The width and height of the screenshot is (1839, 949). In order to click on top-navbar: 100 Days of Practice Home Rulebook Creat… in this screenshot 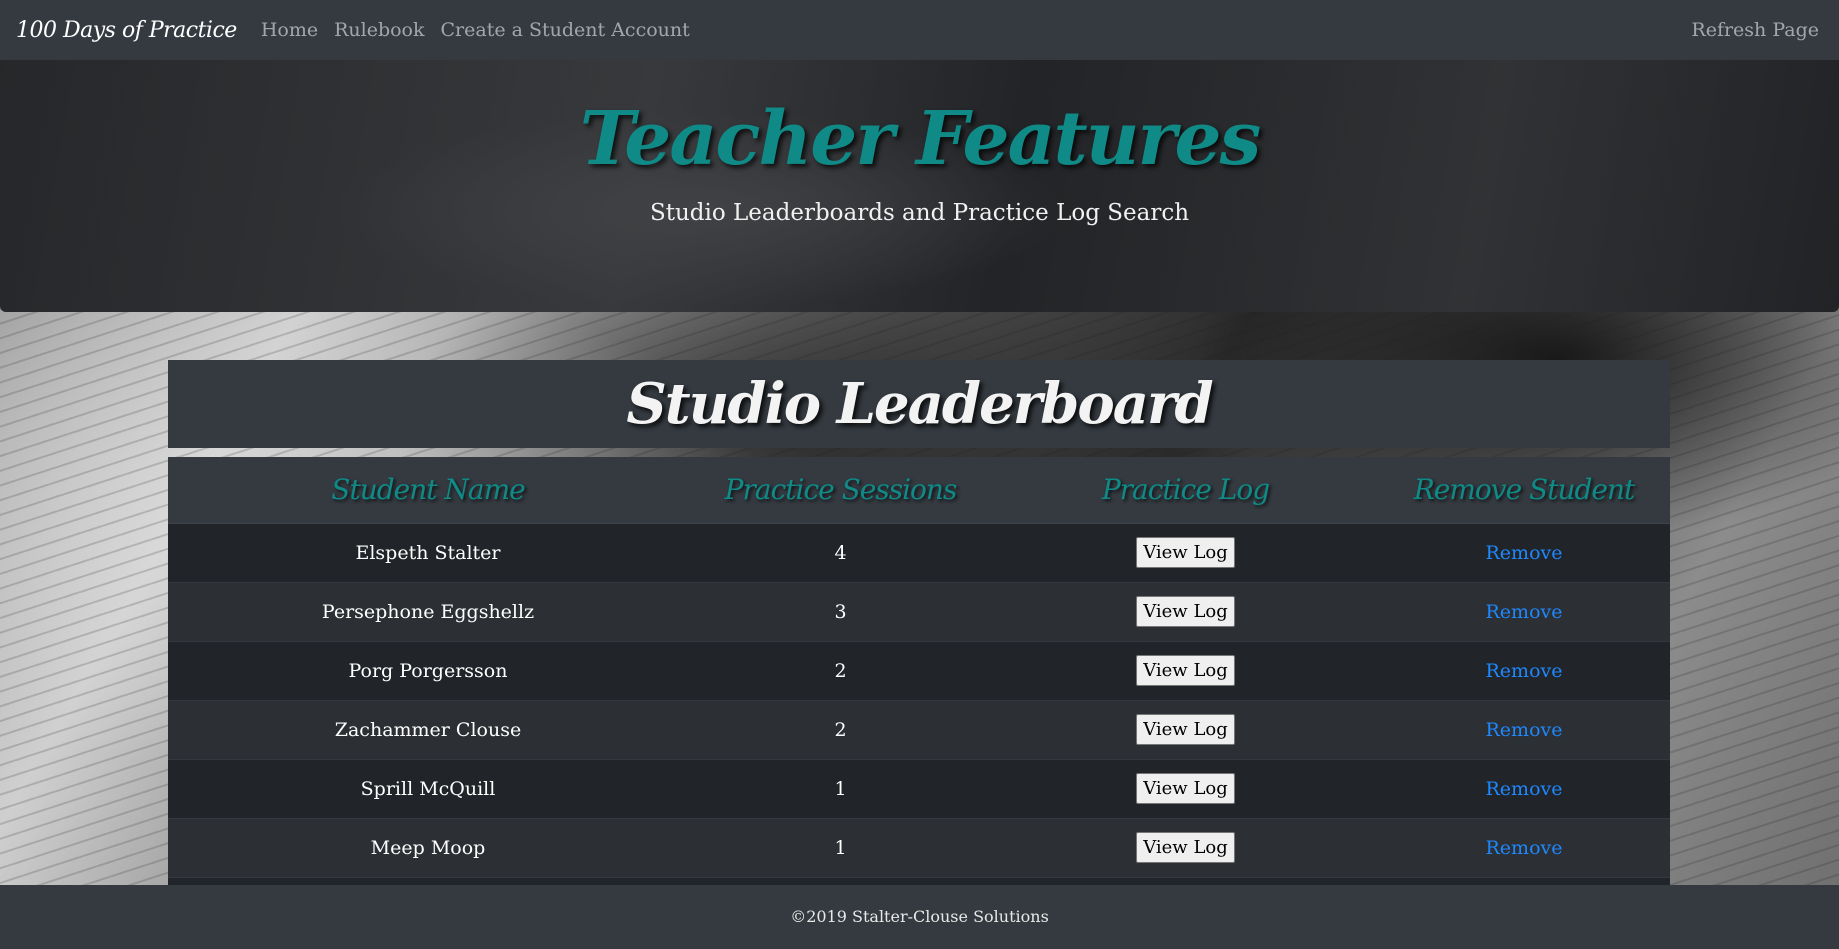, I will do `click(919, 30)`.